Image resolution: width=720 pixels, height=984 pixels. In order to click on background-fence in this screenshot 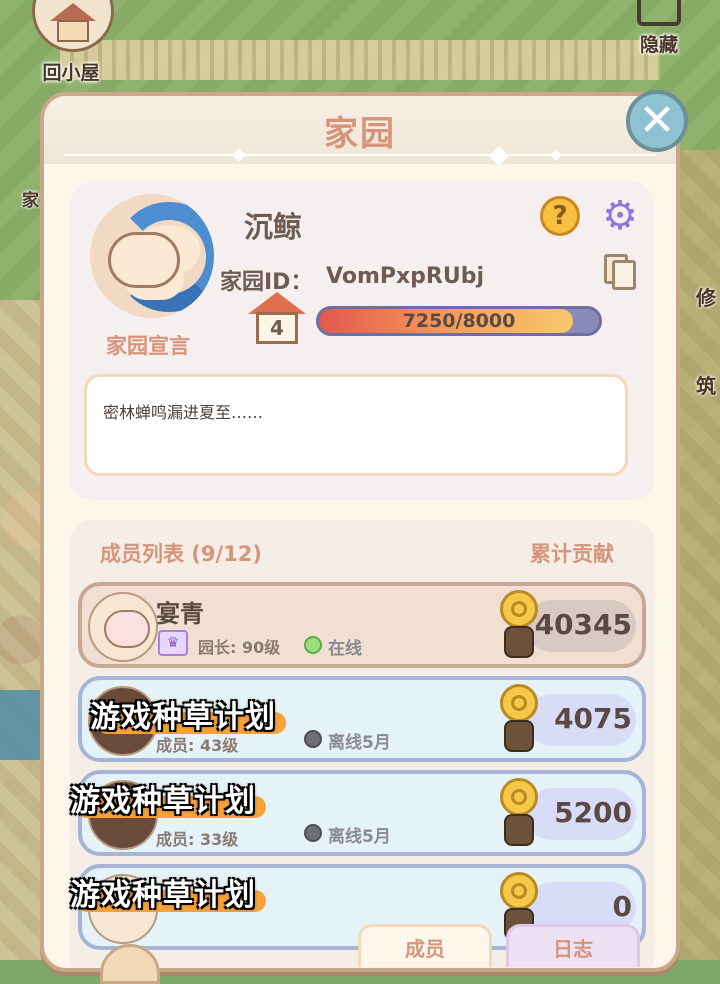, I will do `click(360, 60)`.